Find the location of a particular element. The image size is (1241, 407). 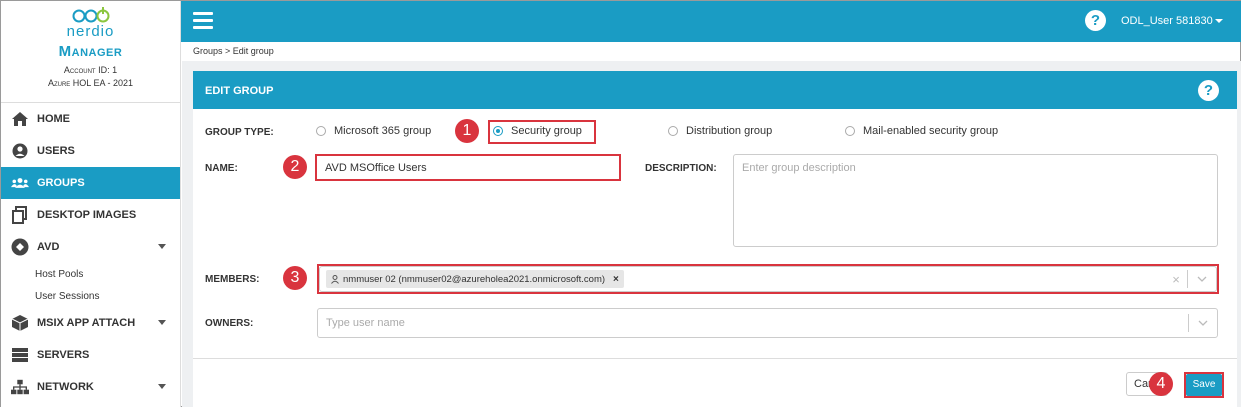

name-label: NAME: is located at coordinates (221, 168).